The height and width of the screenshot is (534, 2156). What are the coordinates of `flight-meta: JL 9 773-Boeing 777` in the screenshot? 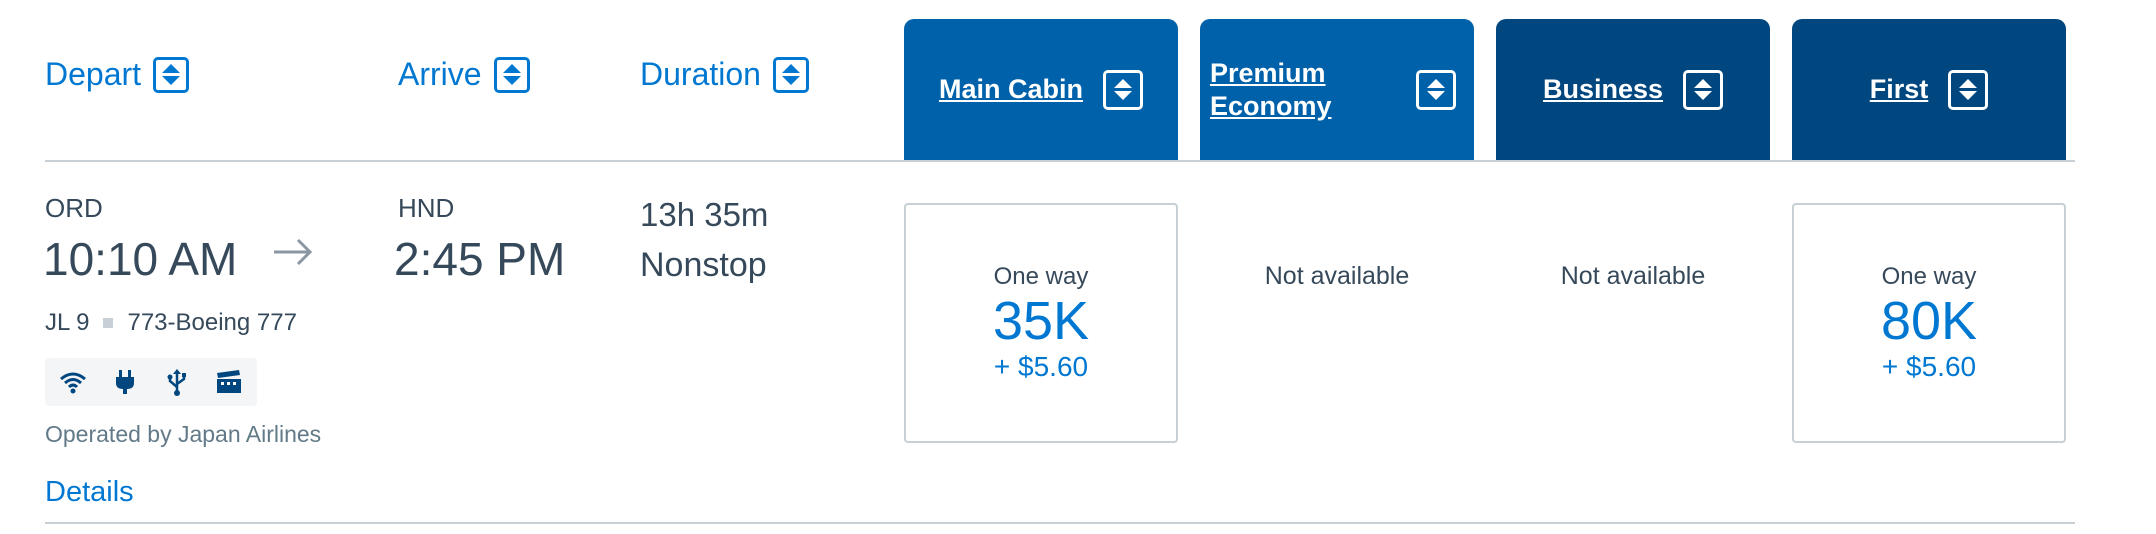 It's located at (171, 323).